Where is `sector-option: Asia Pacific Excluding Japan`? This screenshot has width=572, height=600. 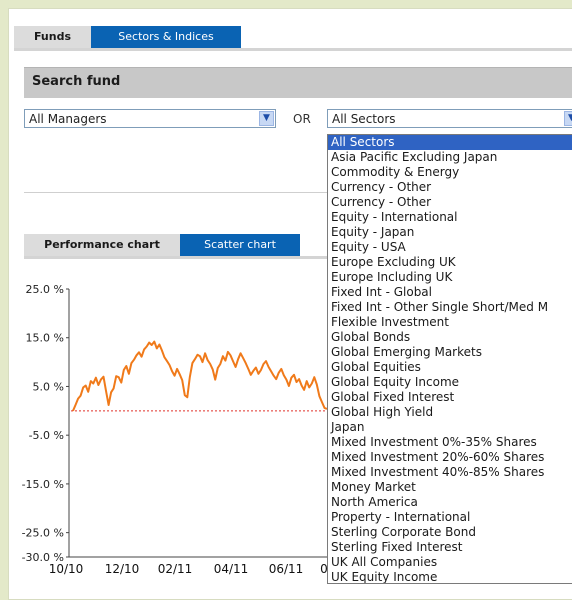 sector-option: Asia Pacific Excluding Japan is located at coordinates (450, 157).